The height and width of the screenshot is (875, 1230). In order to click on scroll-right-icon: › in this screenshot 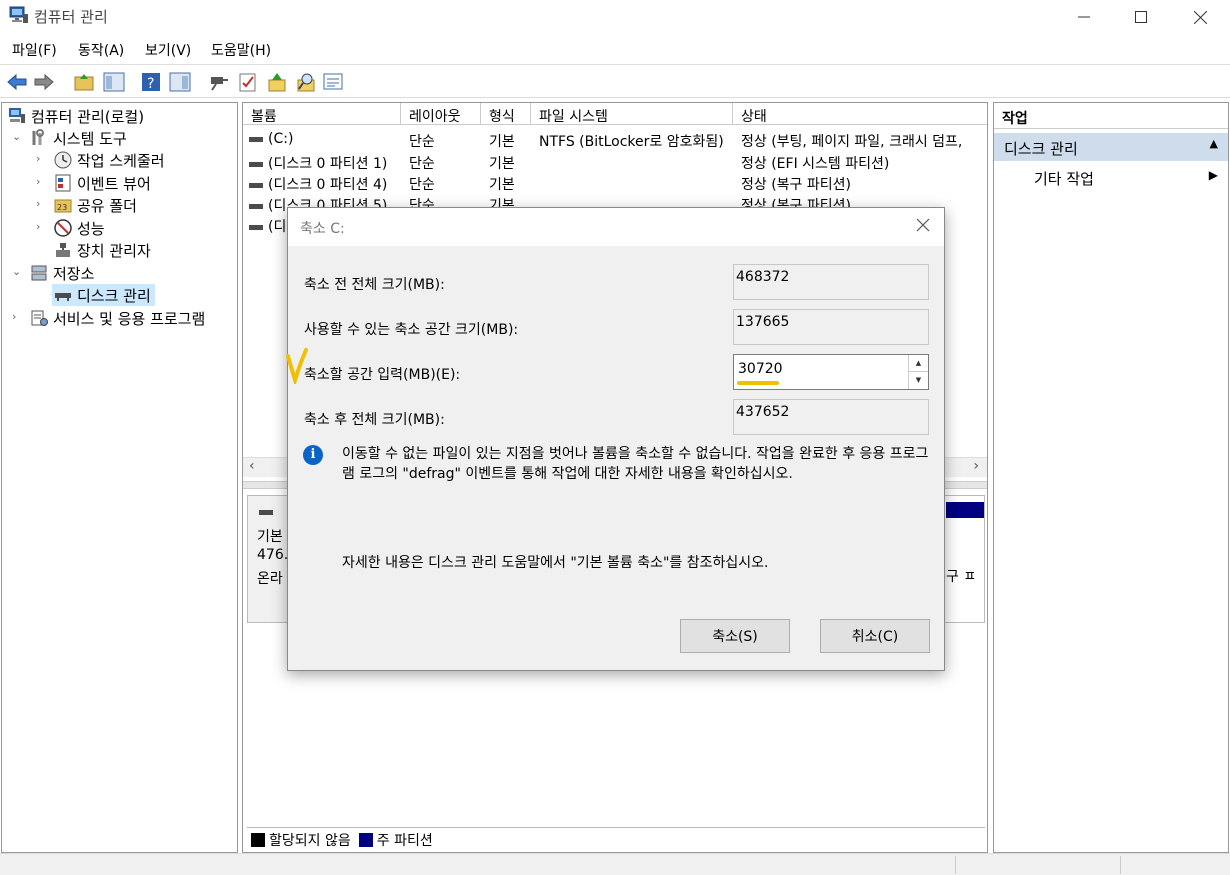, I will do `click(976, 466)`.